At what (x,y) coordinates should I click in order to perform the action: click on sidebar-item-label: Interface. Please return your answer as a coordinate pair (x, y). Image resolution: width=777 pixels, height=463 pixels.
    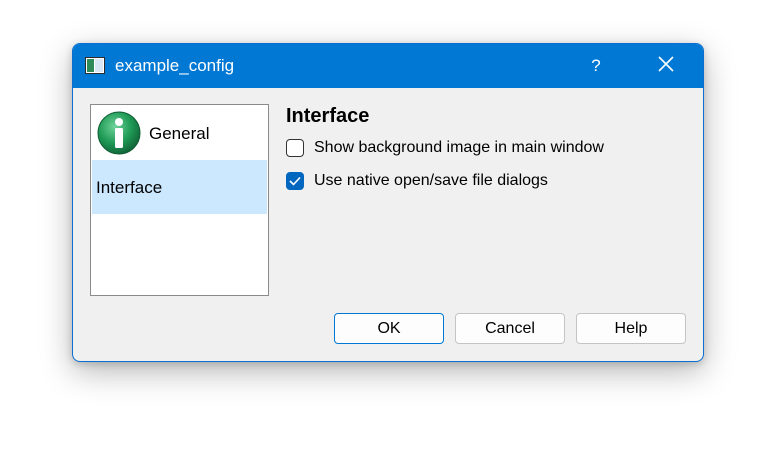
    Looking at the image, I should click on (129, 187).